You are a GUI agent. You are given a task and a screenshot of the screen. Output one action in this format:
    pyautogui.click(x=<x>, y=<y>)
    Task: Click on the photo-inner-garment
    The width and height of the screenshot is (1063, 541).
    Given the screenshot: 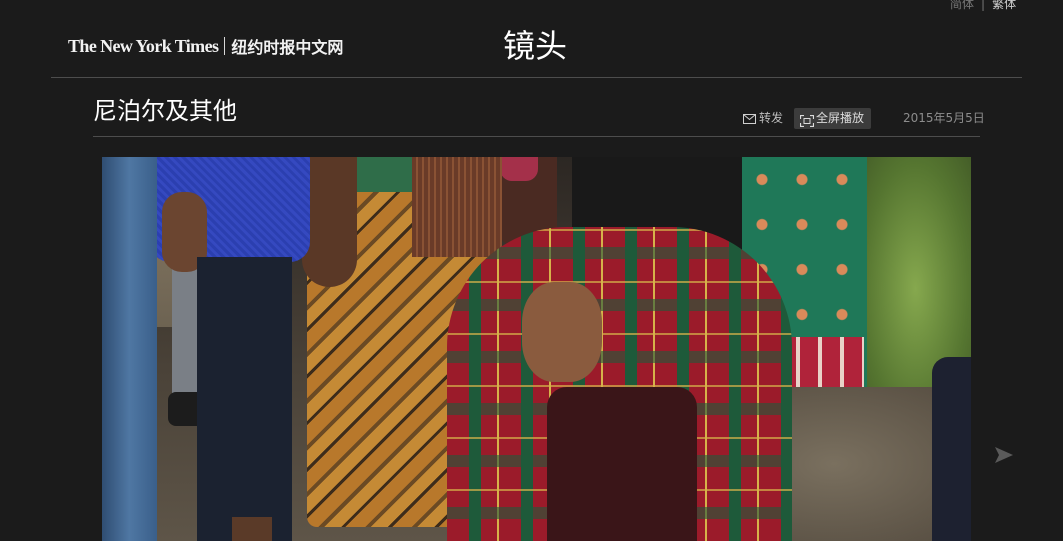 What is the action you would take?
    pyautogui.click(x=622, y=464)
    